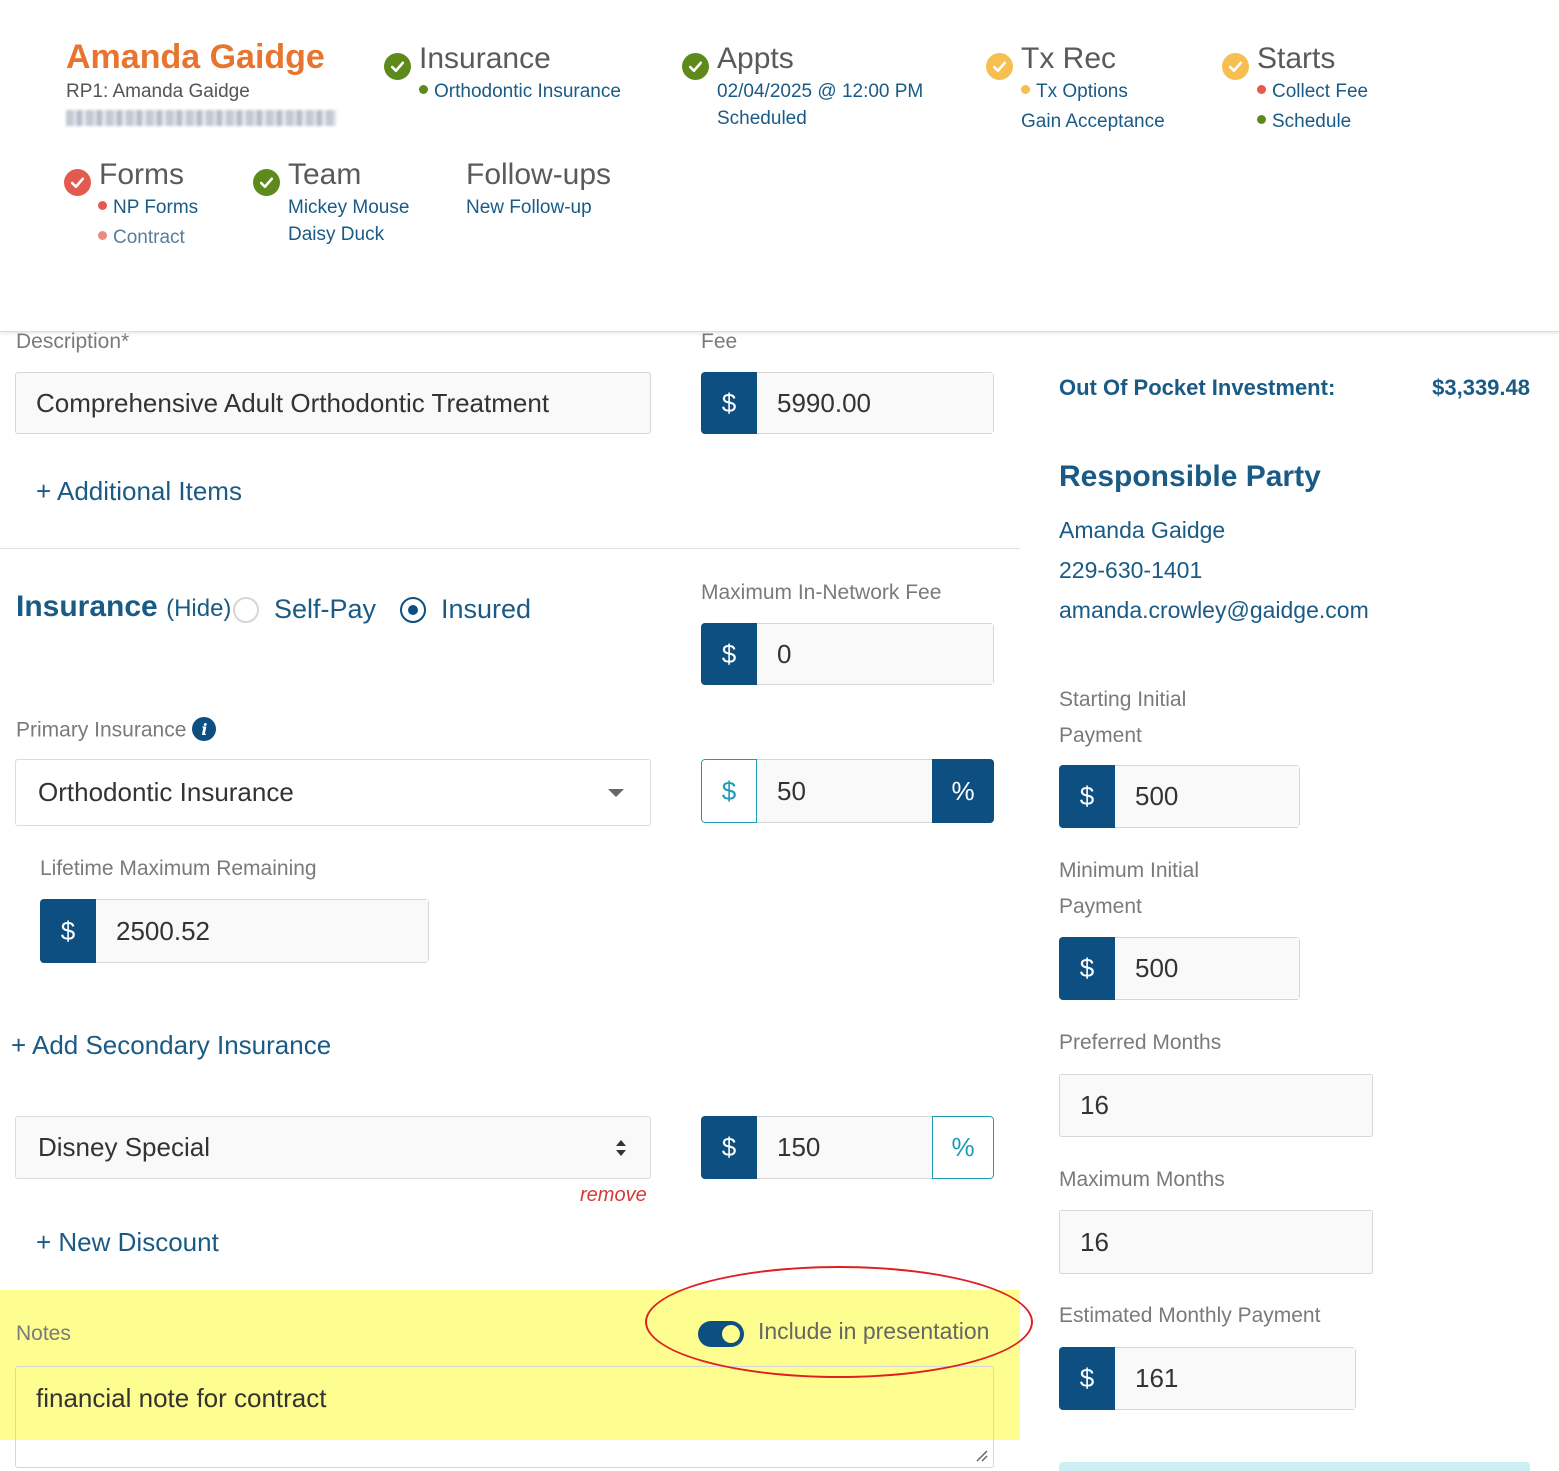 The height and width of the screenshot is (1471, 1559). What do you see at coordinates (485, 58) in the screenshot?
I see `stage-title: Insurance` at bounding box center [485, 58].